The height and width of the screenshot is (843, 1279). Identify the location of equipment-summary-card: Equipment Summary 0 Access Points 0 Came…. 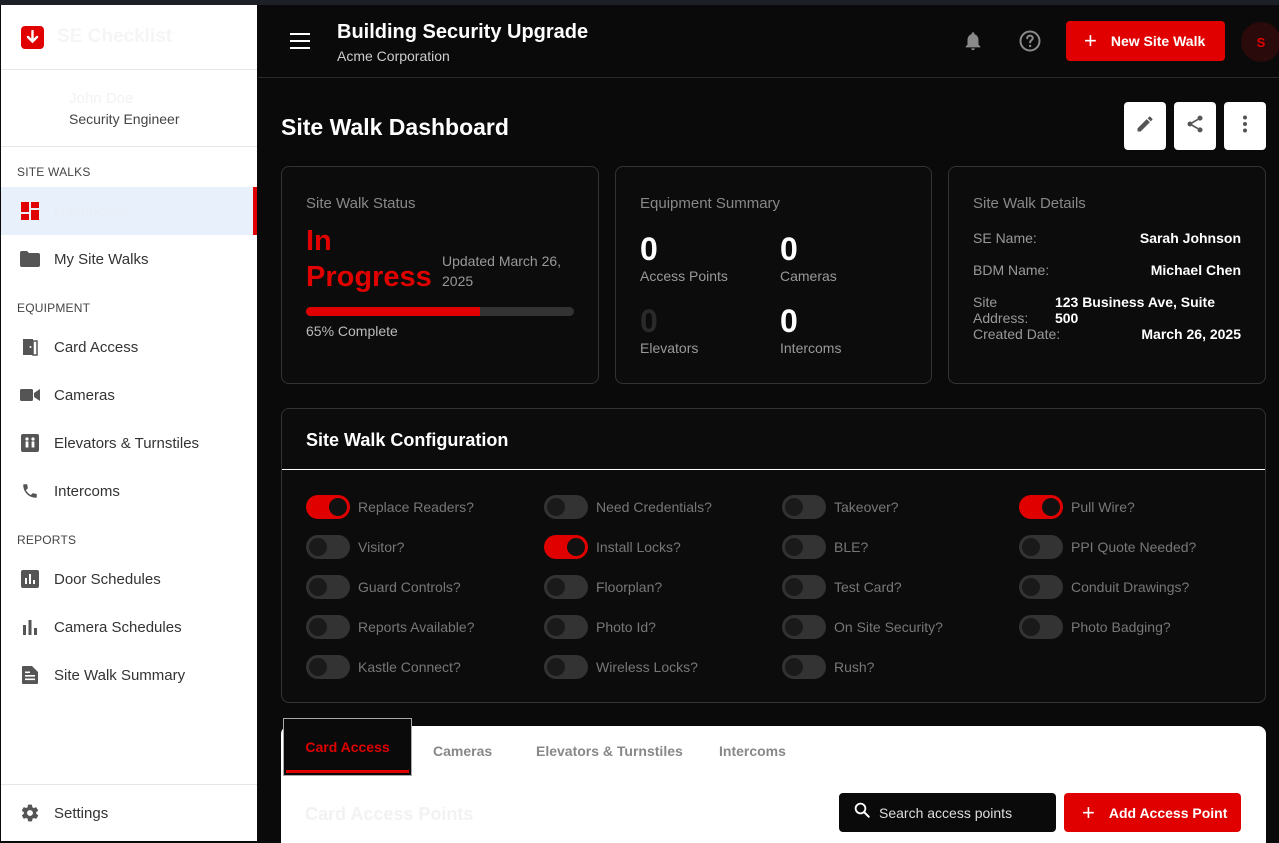
(773, 275).